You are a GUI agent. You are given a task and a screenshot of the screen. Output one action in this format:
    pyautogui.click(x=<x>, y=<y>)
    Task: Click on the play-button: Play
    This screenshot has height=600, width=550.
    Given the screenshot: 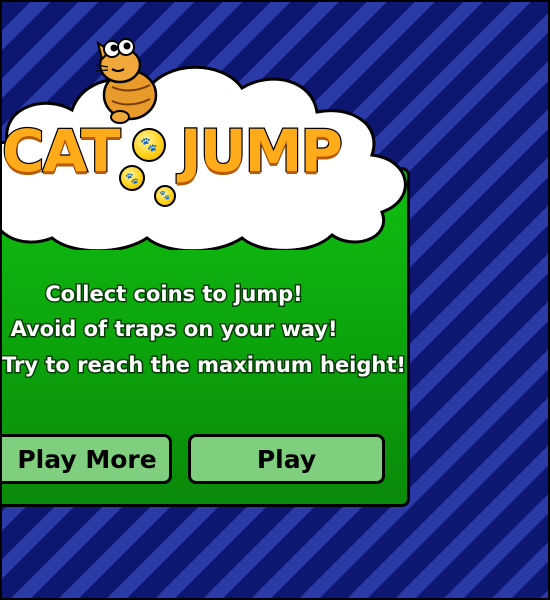 What is the action you would take?
    pyautogui.click(x=286, y=459)
    